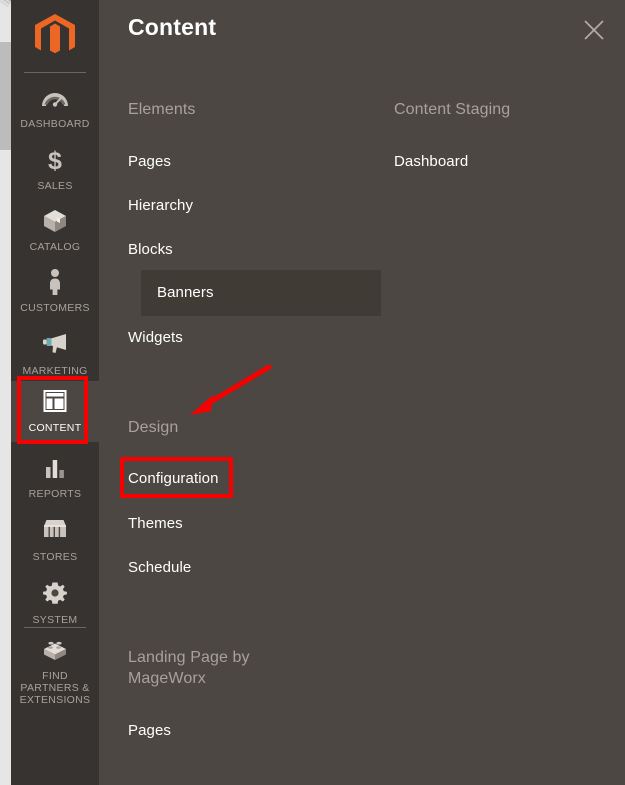  What do you see at coordinates (55, 72) in the screenshot?
I see `sidebar-divider-top` at bounding box center [55, 72].